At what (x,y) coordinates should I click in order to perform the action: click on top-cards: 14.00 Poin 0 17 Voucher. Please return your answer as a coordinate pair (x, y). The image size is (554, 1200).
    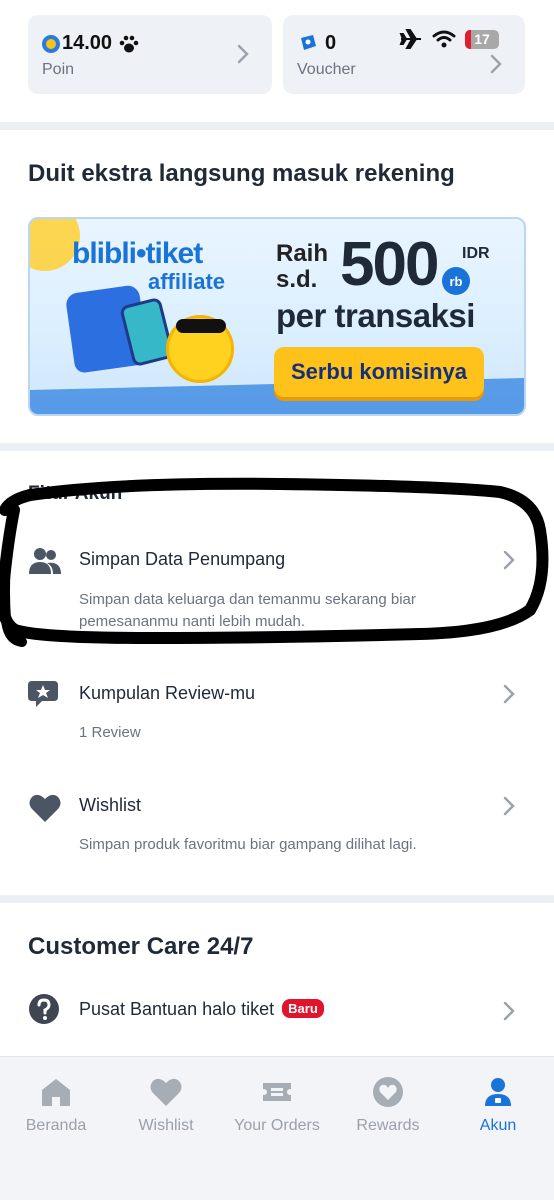
    Looking at the image, I should click on (277, 61).